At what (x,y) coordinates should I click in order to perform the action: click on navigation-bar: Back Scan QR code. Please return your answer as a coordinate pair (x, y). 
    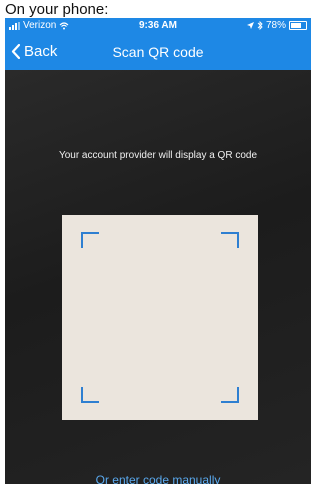
    Looking at the image, I should click on (158, 52).